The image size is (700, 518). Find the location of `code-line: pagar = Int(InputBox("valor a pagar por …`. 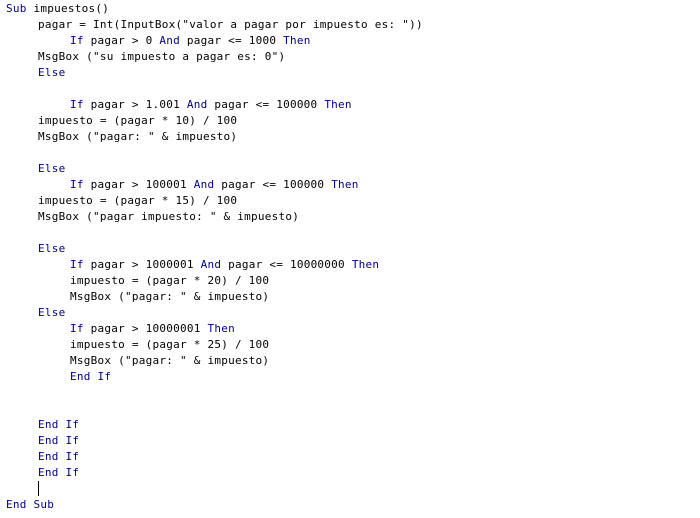

code-line: pagar = Int(InputBox("valor a pagar por … is located at coordinates (230, 24).